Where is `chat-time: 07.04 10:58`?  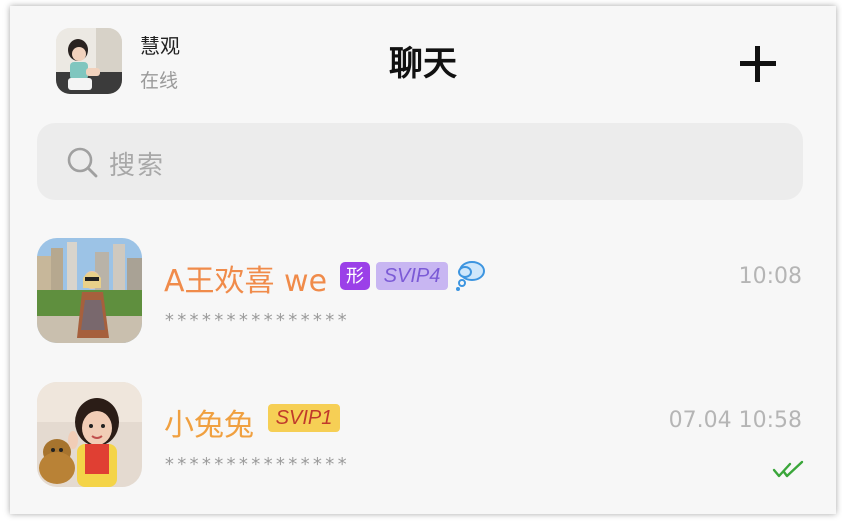 chat-time: 07.04 10:58 is located at coordinates (735, 420).